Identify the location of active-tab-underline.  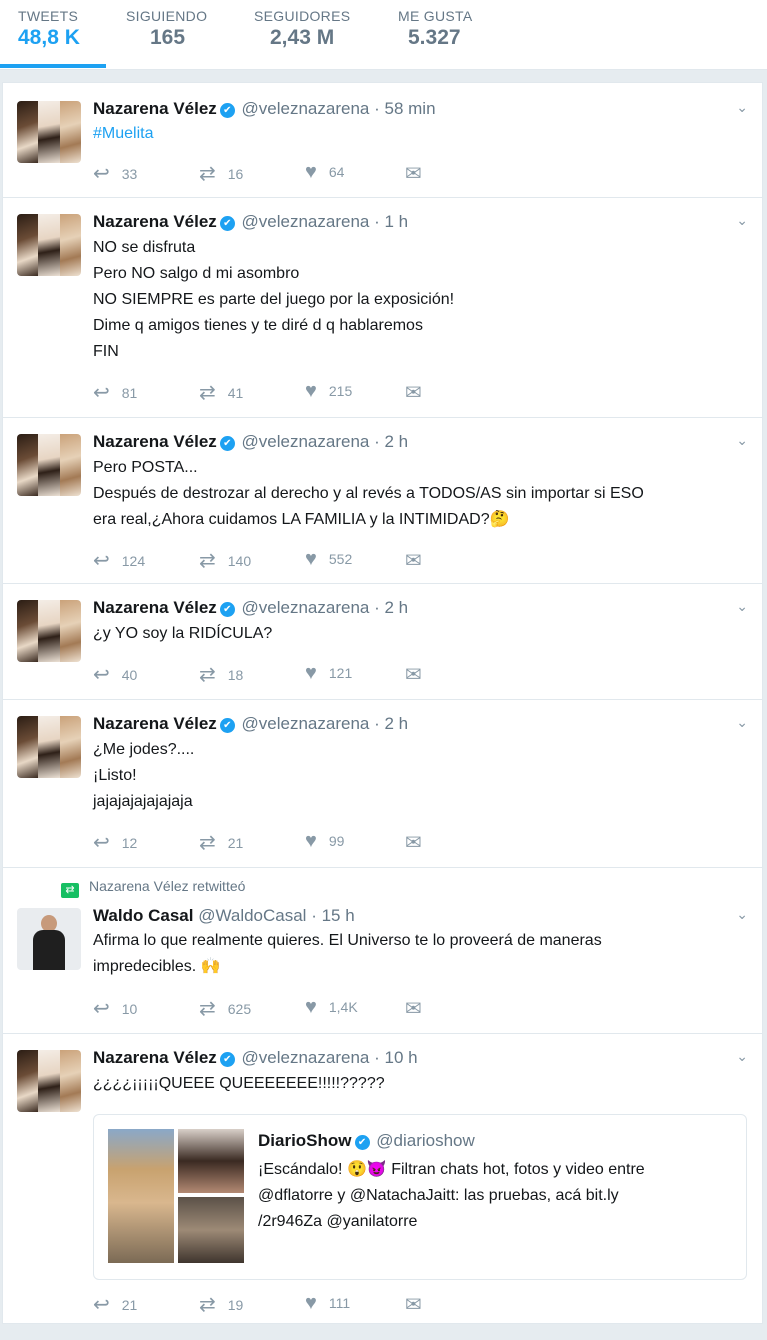
(53, 66).